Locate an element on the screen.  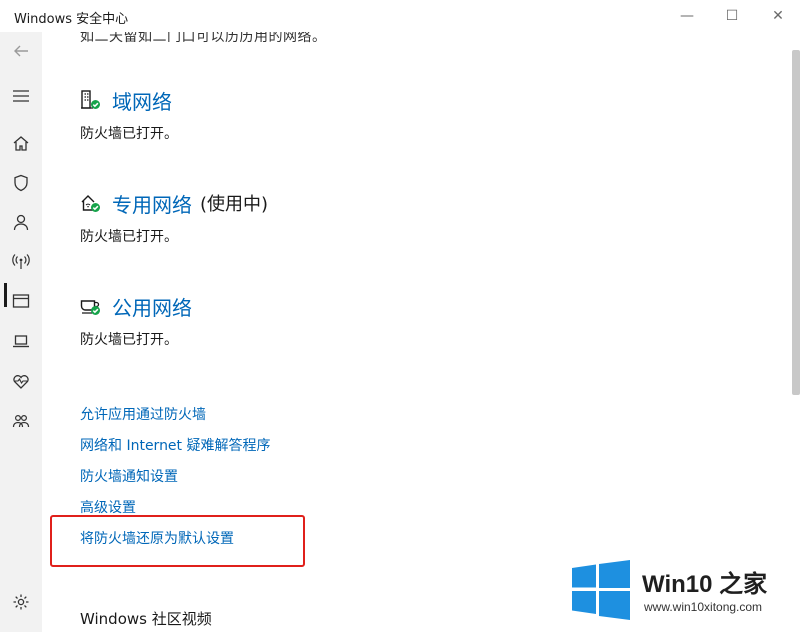
home-icon is located at coordinates (21, 143).